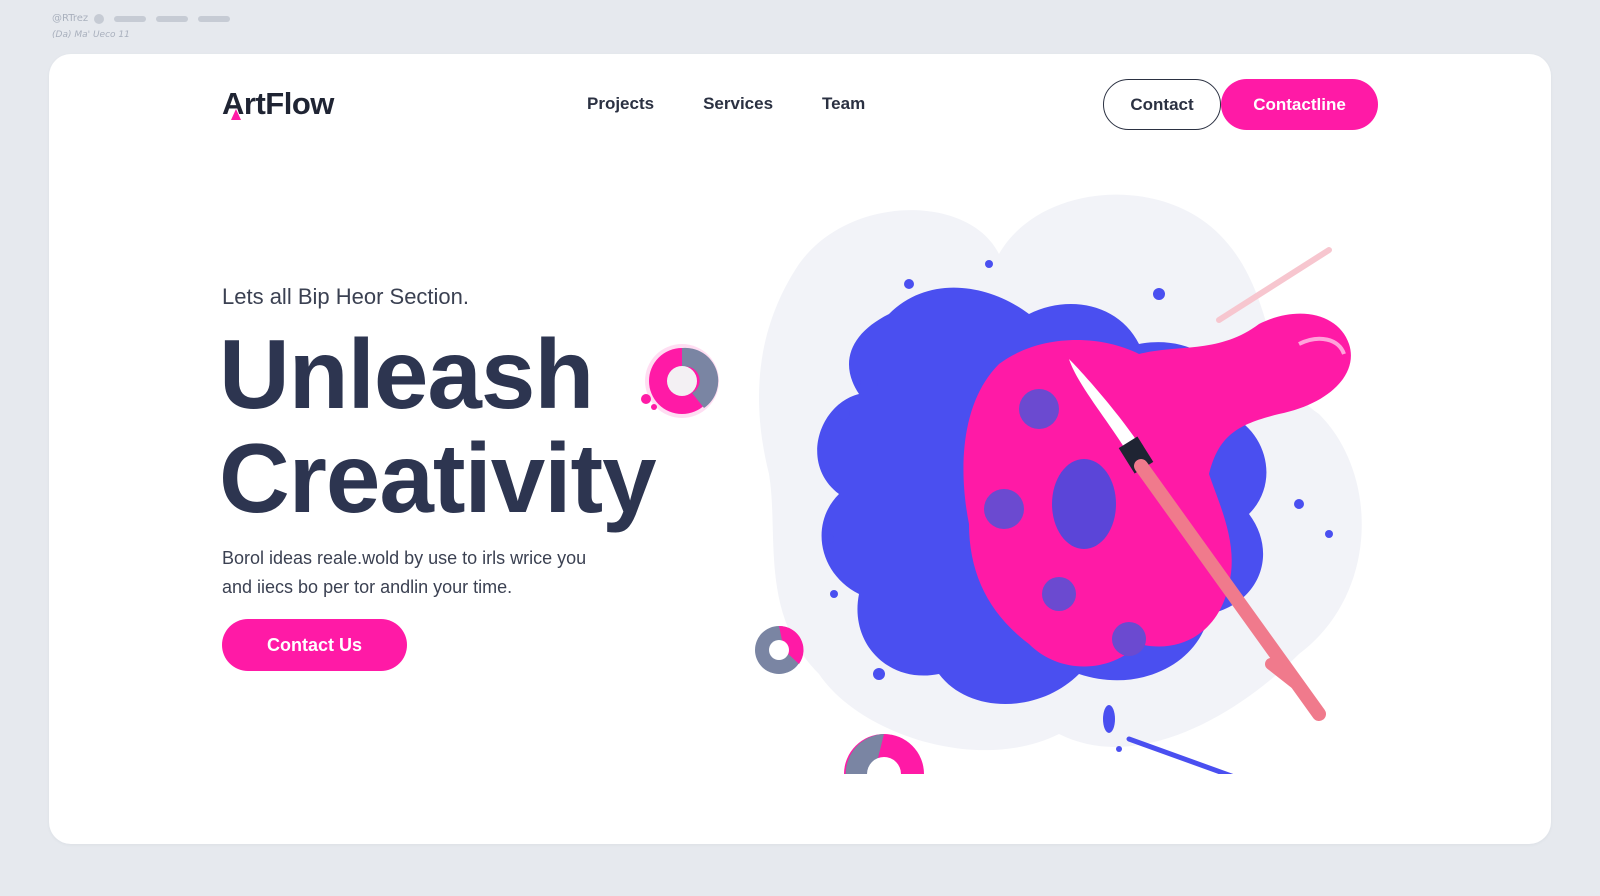  What do you see at coordinates (141, 27) in the screenshot?
I see `system-status-strip: @RTrez (Da) Ma' Ueco 11` at bounding box center [141, 27].